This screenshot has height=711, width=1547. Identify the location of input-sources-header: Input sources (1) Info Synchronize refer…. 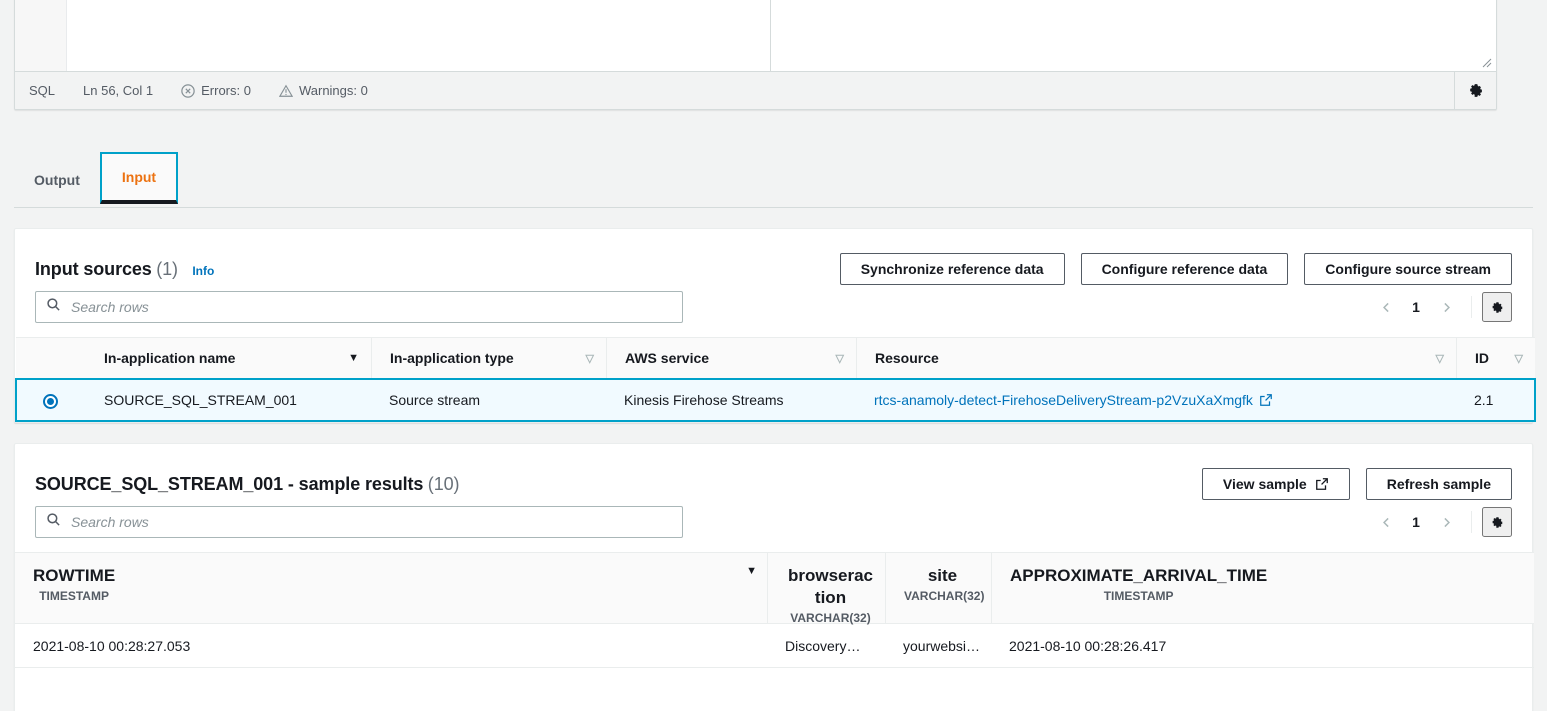
(773, 260).